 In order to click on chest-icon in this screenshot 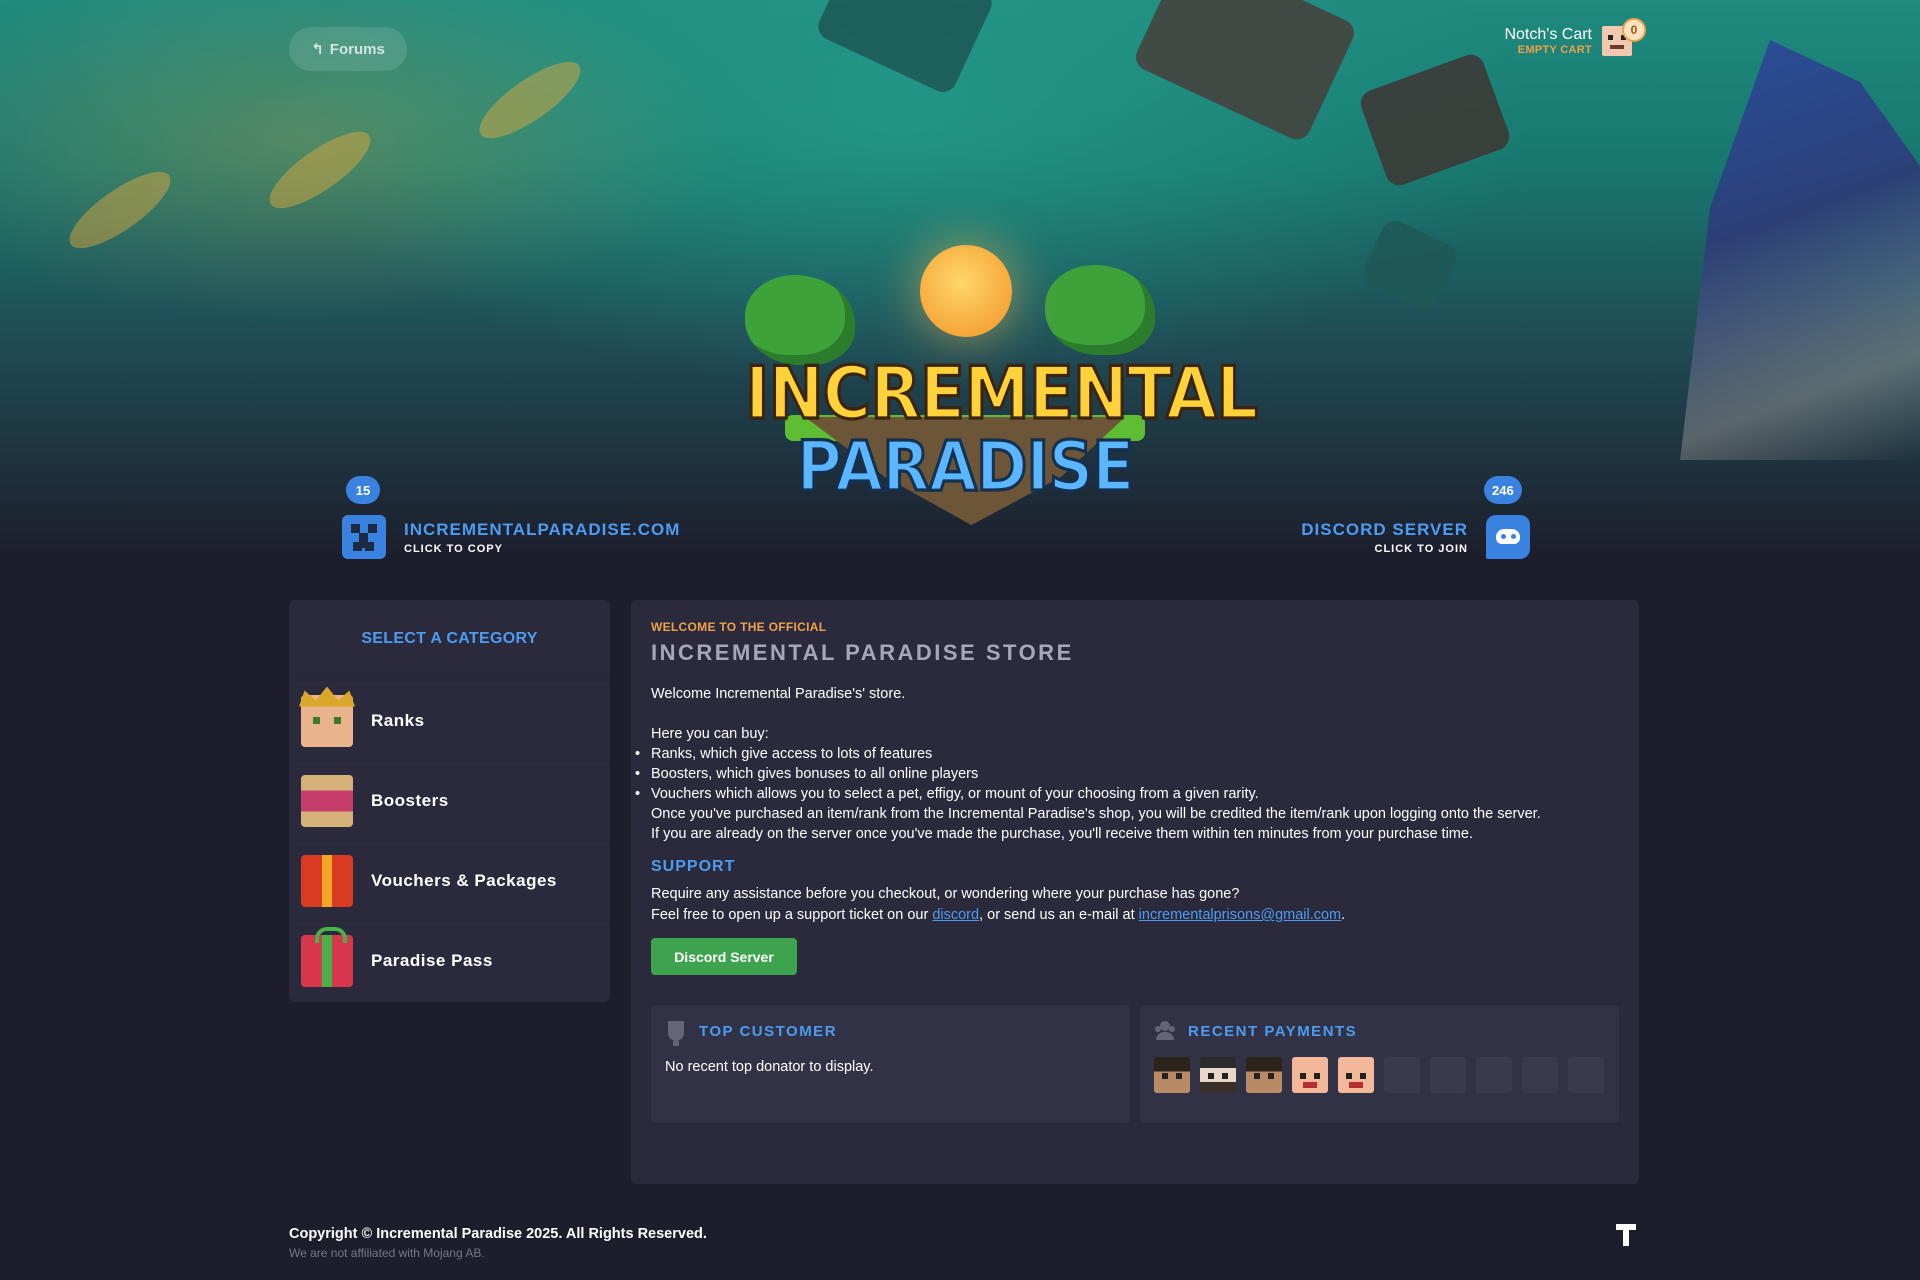, I will do `click(327, 800)`.